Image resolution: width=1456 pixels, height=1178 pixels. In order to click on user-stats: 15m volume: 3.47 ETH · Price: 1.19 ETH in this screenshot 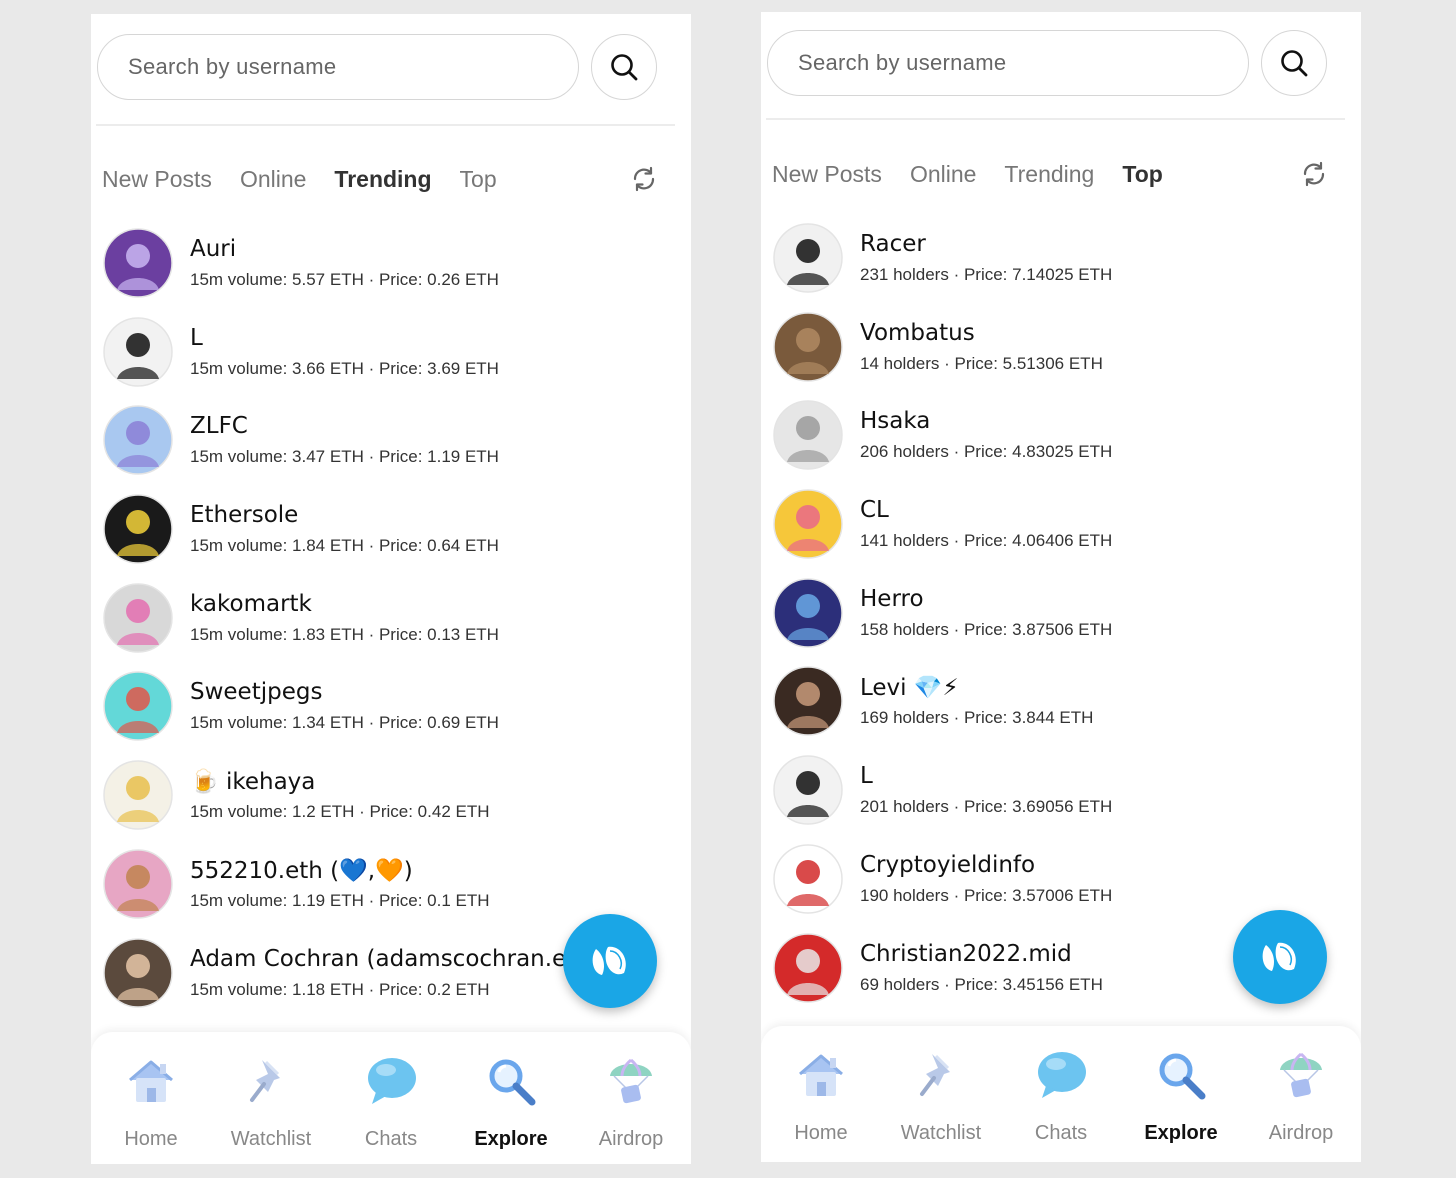, I will do `click(344, 457)`.